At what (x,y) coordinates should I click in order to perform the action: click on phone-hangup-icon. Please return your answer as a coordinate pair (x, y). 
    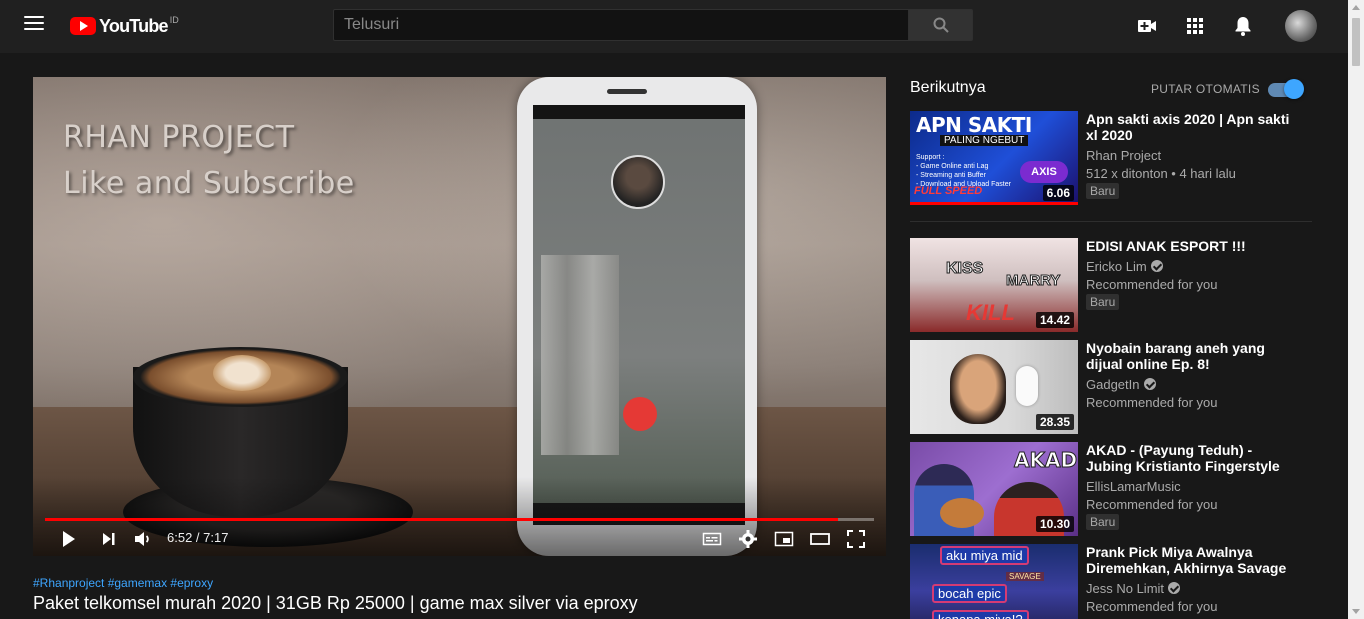
    Looking at the image, I should click on (640, 414).